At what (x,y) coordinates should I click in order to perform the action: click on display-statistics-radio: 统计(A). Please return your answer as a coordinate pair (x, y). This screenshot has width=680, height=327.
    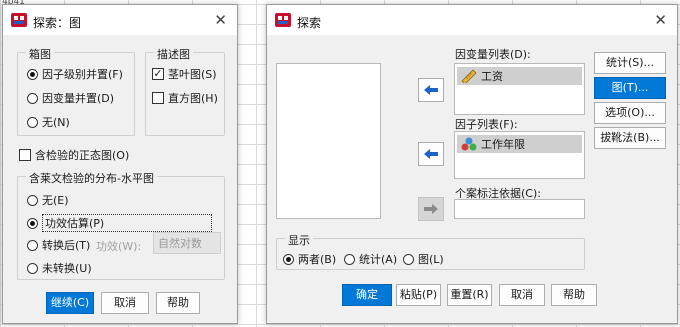
    Looking at the image, I should click on (370, 259).